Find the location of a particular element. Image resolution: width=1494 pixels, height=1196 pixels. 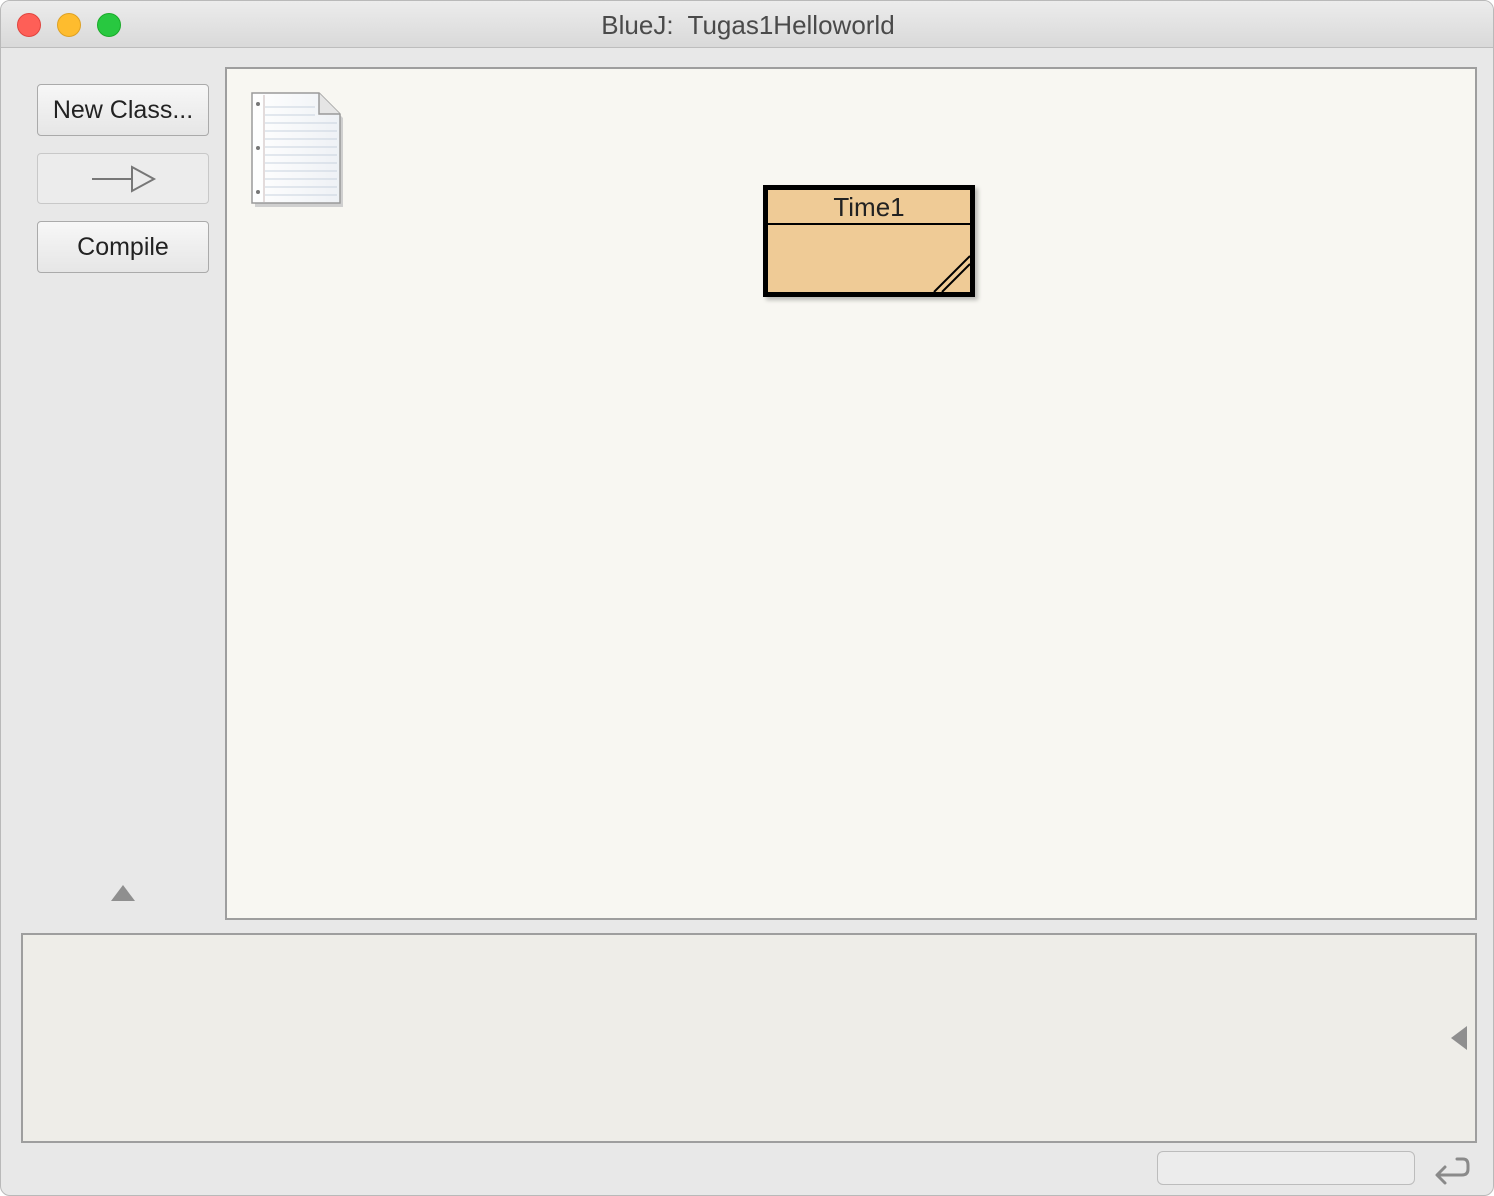

window-title: BlueJ: Tugas1Helloworld is located at coordinates (748, 25).